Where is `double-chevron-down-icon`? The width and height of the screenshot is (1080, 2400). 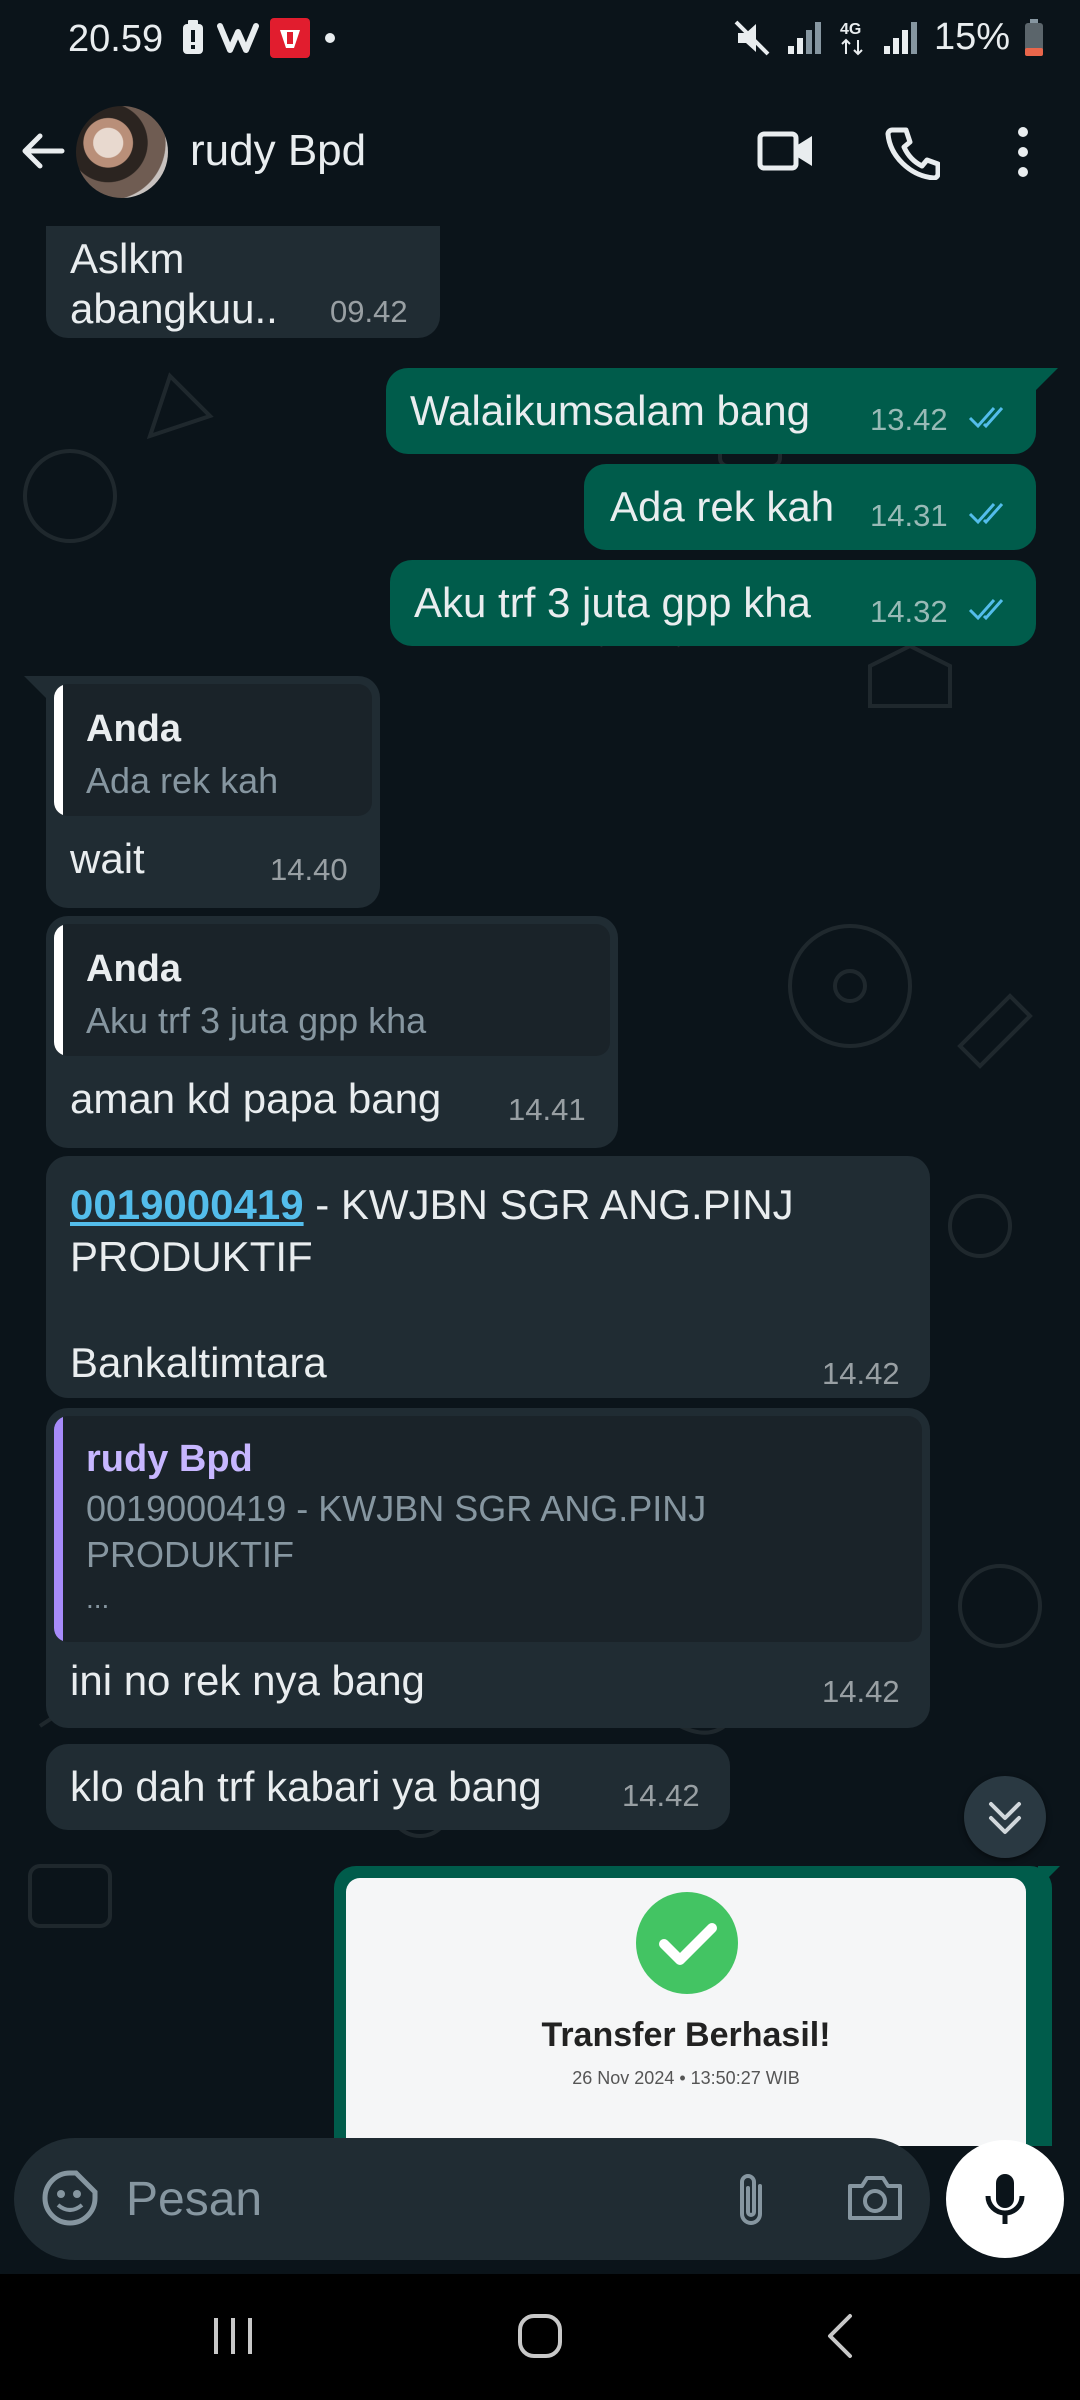
double-chevron-down-icon is located at coordinates (1005, 1818).